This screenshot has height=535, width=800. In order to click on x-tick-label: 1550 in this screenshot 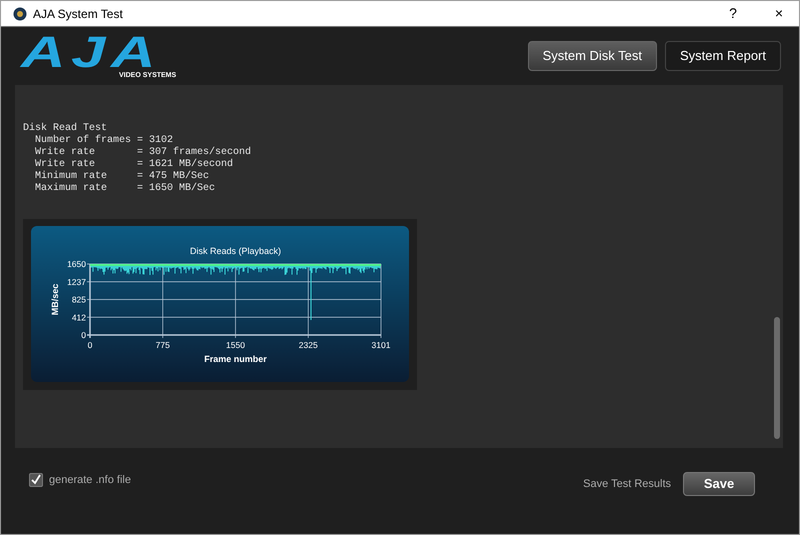, I will do `click(235, 345)`.